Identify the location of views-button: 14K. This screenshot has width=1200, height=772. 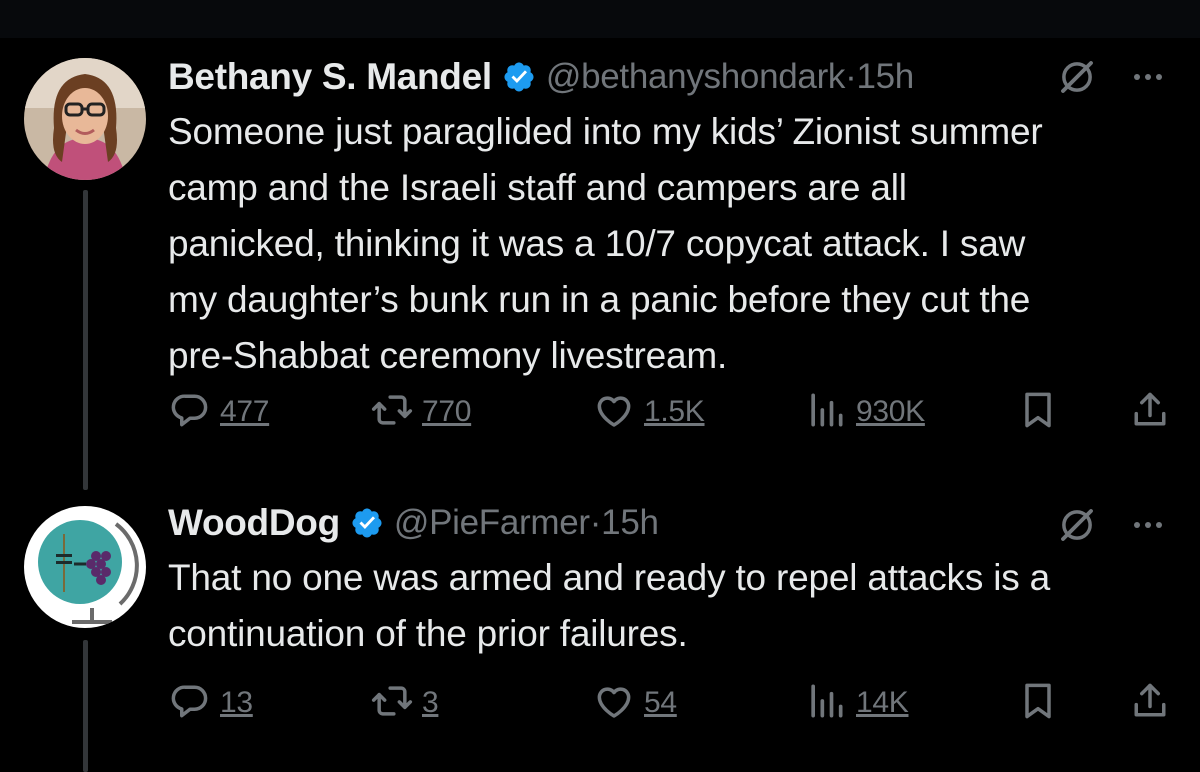
(856, 703).